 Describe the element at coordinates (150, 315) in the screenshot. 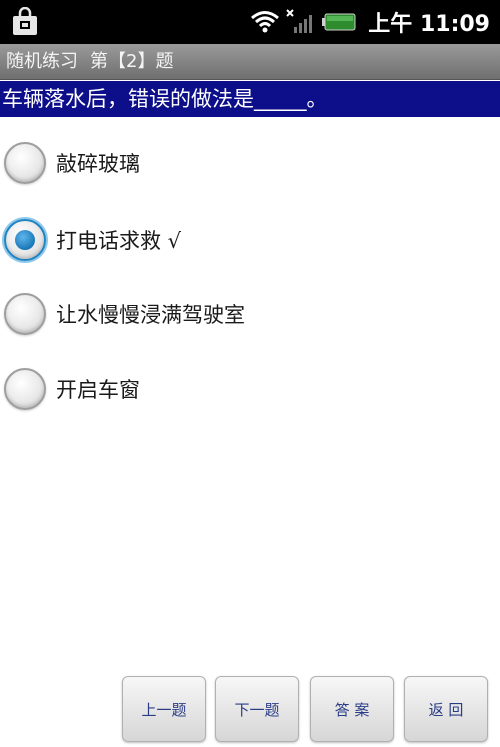

I see `option-label: 让水慢慢浸满驾驶室` at that location.